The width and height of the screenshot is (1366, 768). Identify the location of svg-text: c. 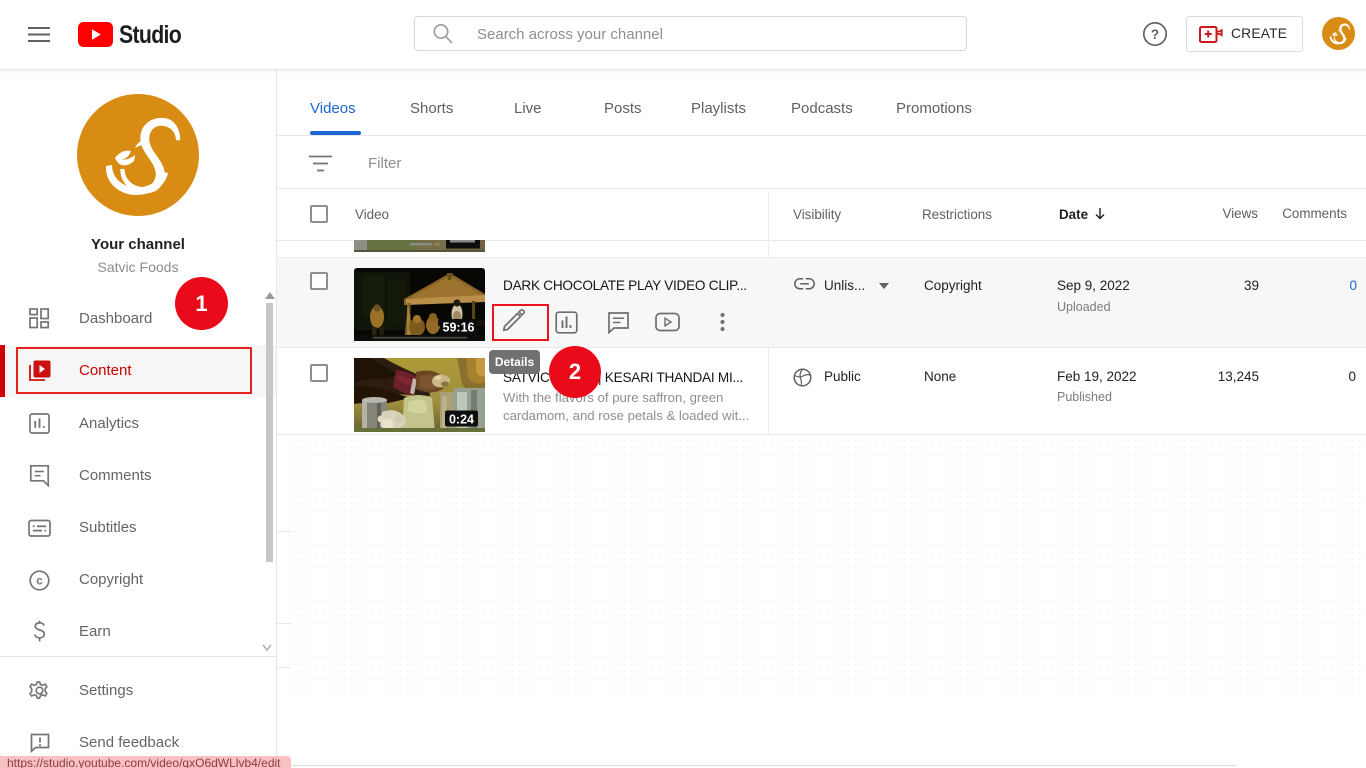
(39, 582).